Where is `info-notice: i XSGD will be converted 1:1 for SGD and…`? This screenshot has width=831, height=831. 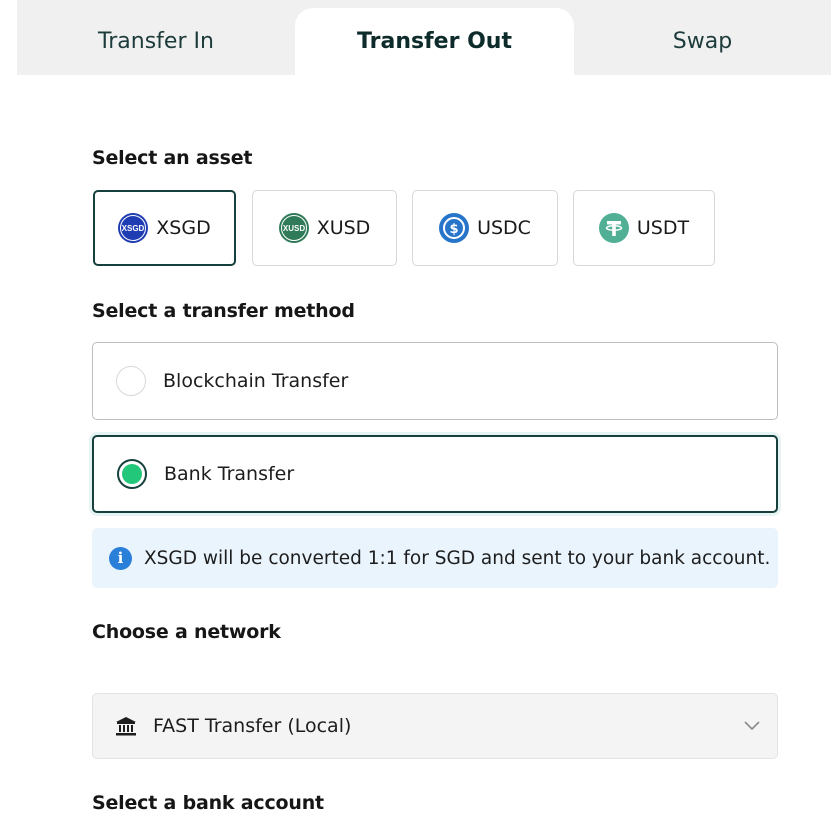
info-notice: i XSGD will be converted 1:1 for SGD and… is located at coordinates (435, 558).